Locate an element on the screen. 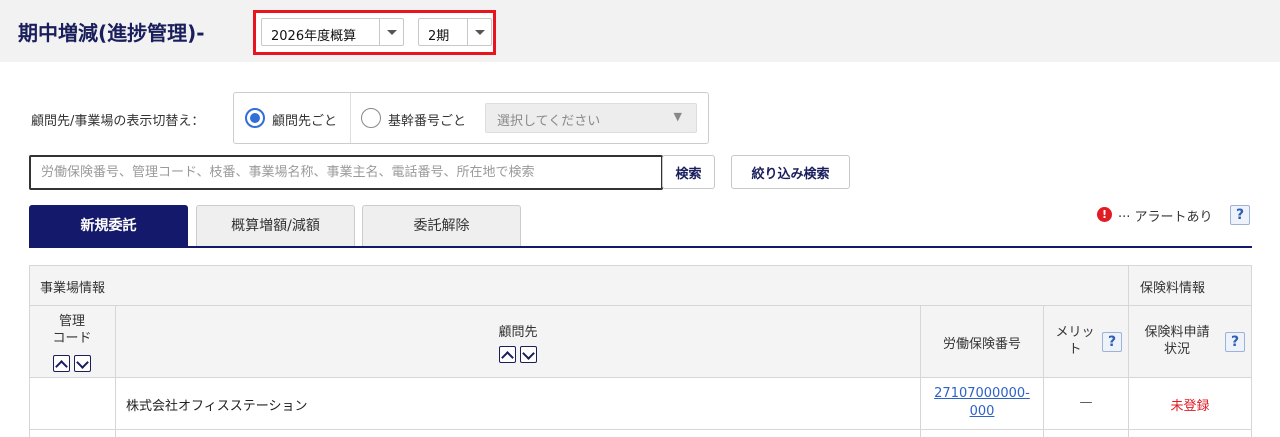 The image size is (1280, 437). table-cell-code is located at coordinates (72, 404).